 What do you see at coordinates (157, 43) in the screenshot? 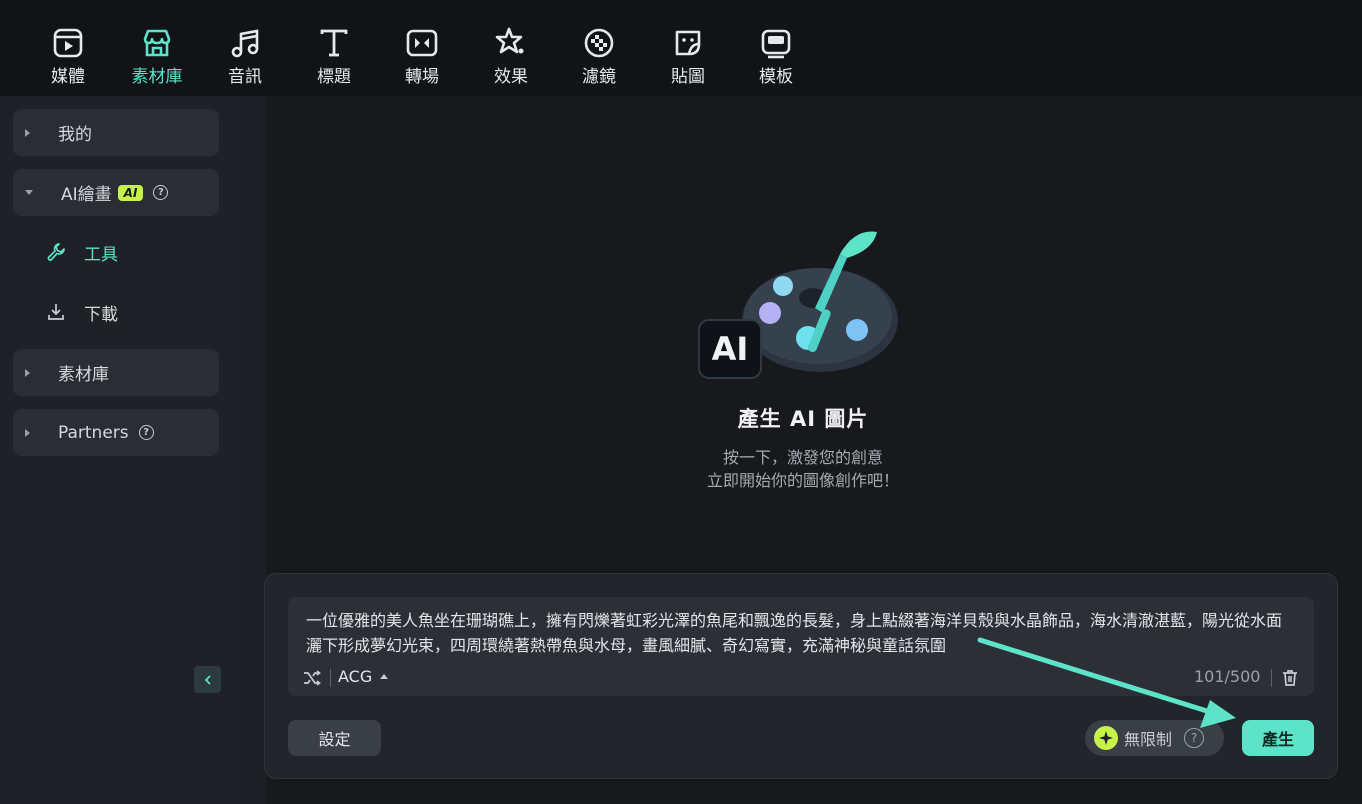
I see `store-icon` at bounding box center [157, 43].